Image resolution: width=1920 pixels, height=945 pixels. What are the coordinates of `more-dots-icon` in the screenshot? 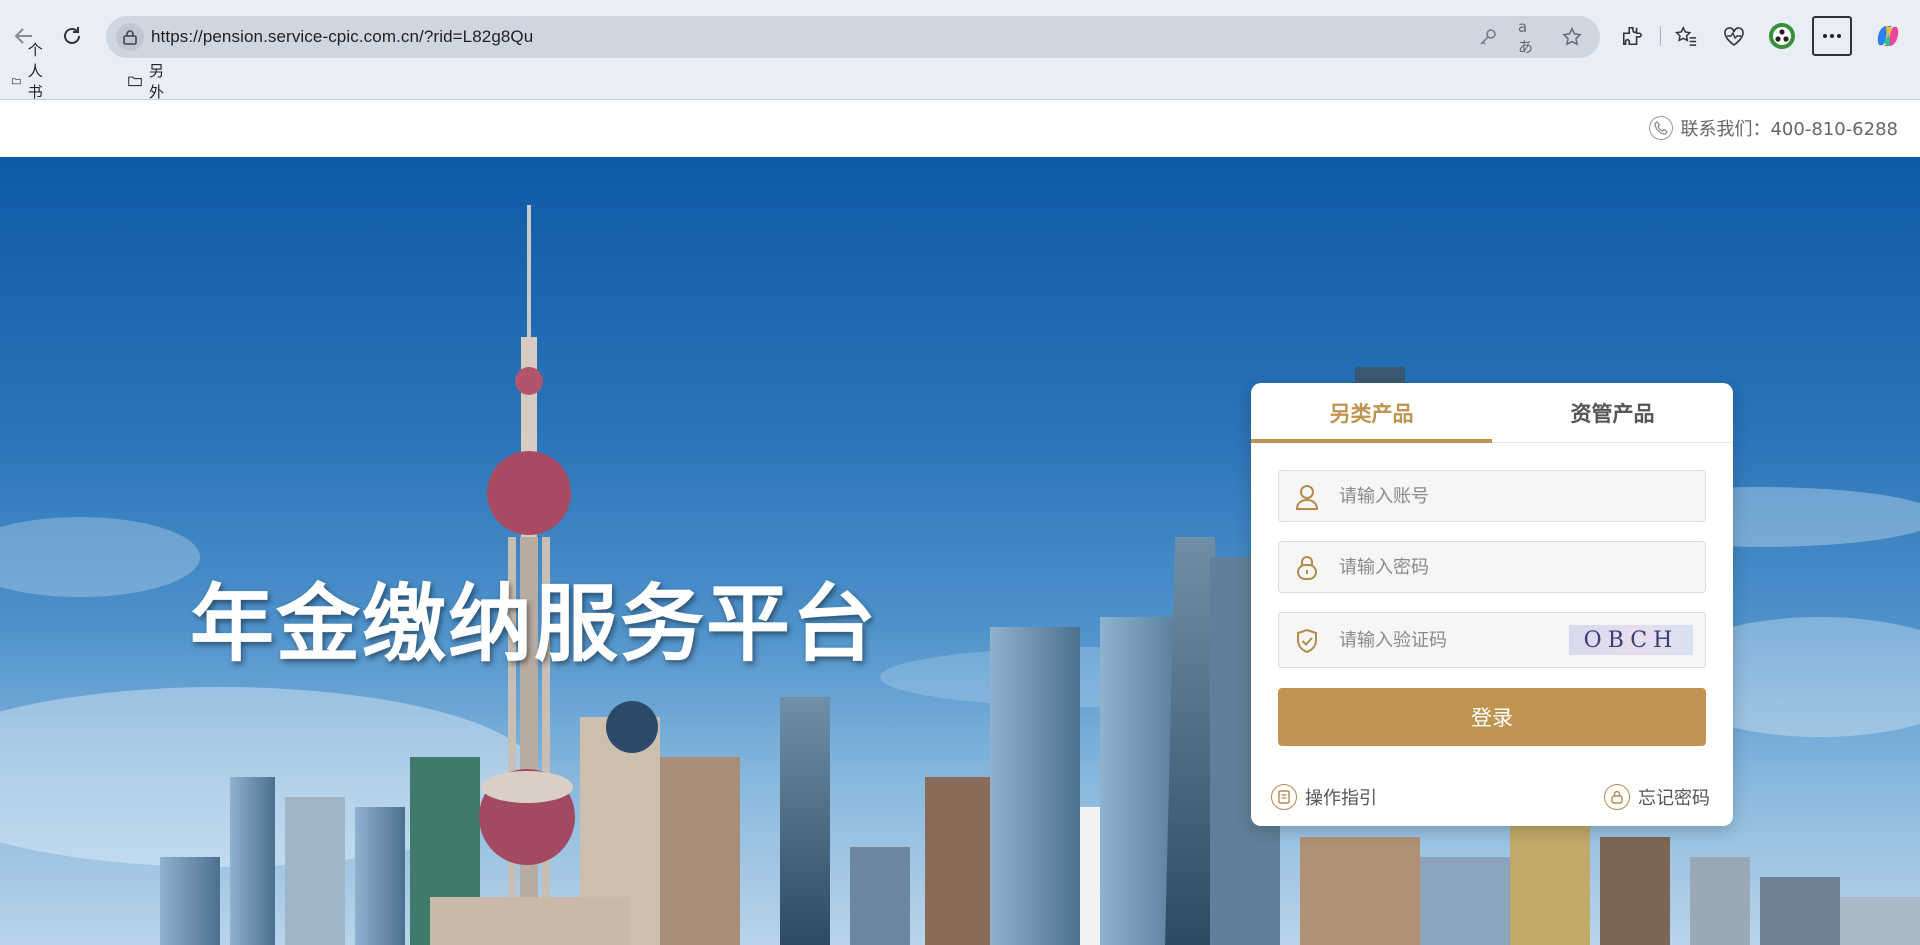 It's located at (1832, 36).